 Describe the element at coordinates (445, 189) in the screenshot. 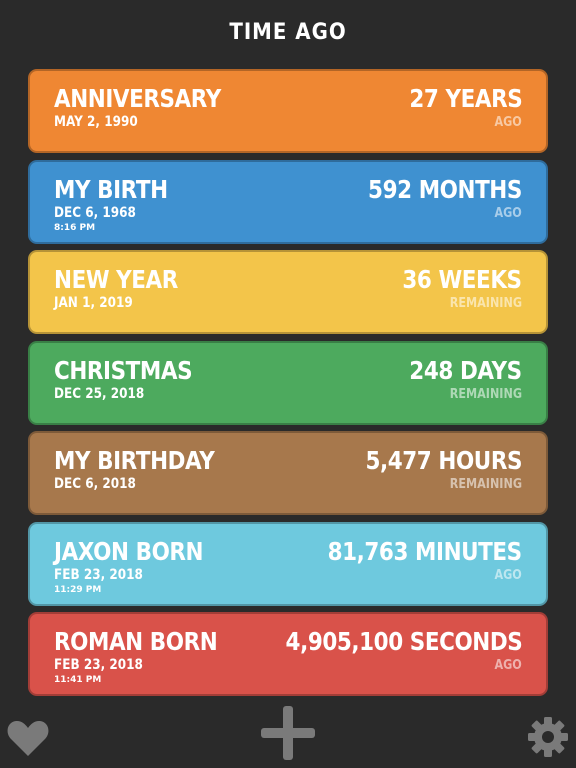

I see `event-amount: 592 MONTHS` at that location.